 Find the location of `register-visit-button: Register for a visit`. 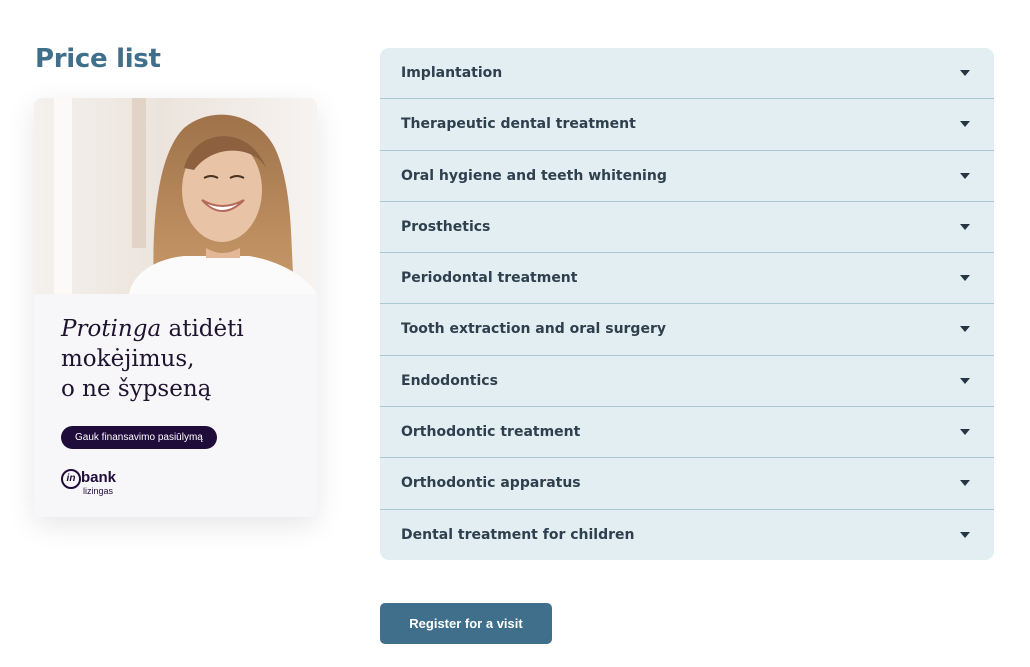

register-visit-button: Register for a visit is located at coordinates (466, 623).